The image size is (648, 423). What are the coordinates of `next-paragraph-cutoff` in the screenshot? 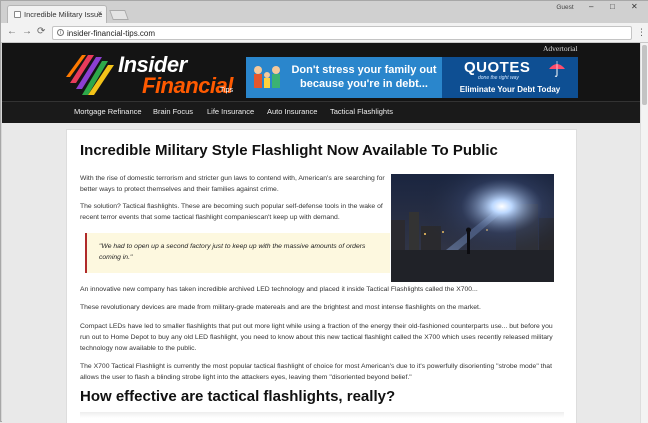 It's located at (322, 415).